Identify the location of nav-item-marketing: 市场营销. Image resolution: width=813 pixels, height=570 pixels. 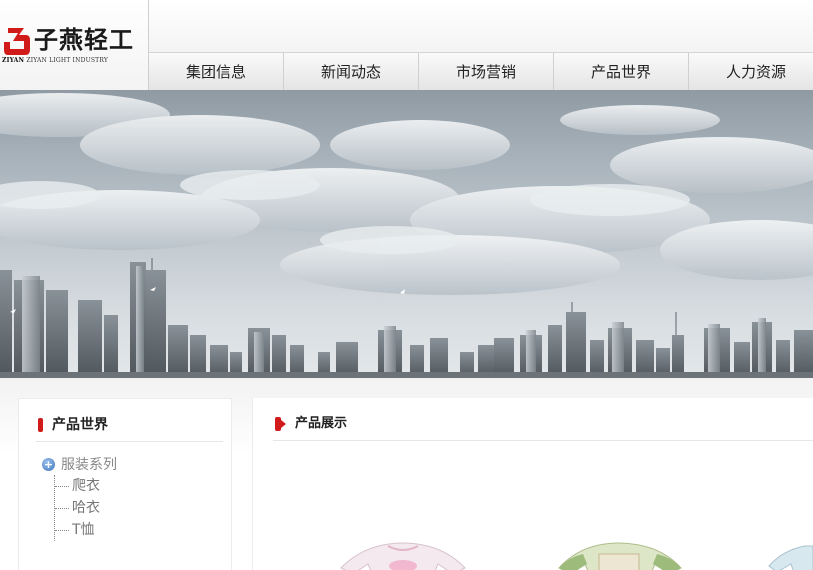
(486, 72).